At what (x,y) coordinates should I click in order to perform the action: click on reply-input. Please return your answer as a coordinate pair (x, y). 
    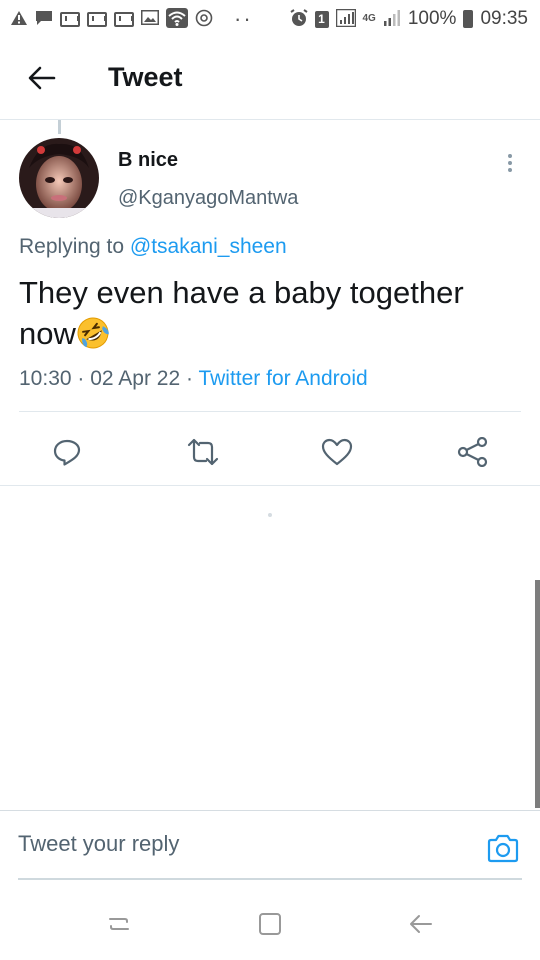
    Looking at the image, I should click on (238, 844).